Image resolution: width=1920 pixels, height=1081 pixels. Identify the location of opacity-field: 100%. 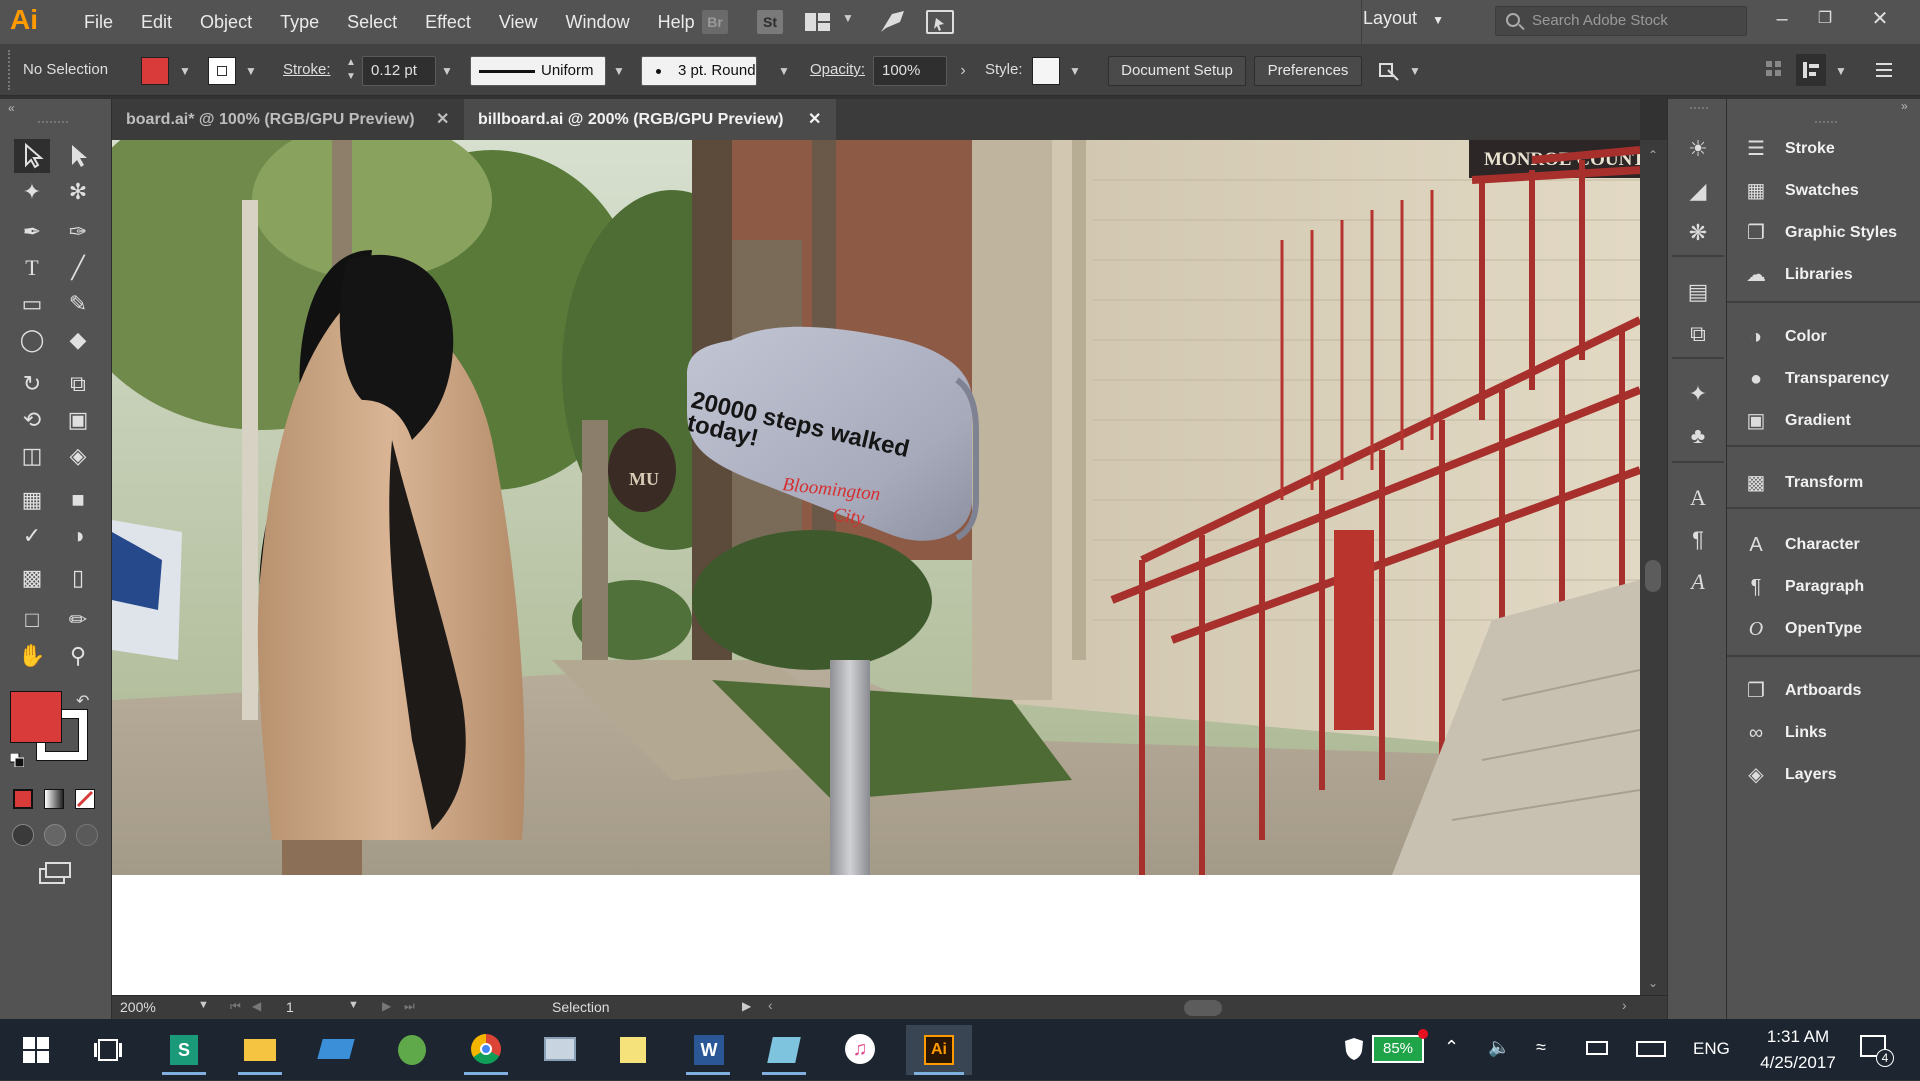
(910, 71).